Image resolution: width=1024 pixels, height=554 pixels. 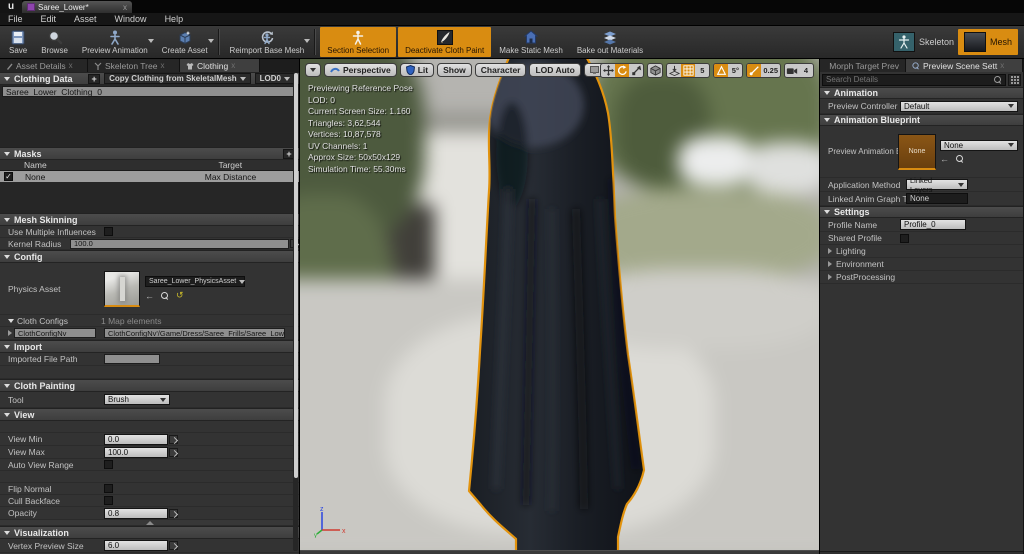 I want to click on tab-morph-target-preview: Morph Target Prev, so click(x=863, y=65).